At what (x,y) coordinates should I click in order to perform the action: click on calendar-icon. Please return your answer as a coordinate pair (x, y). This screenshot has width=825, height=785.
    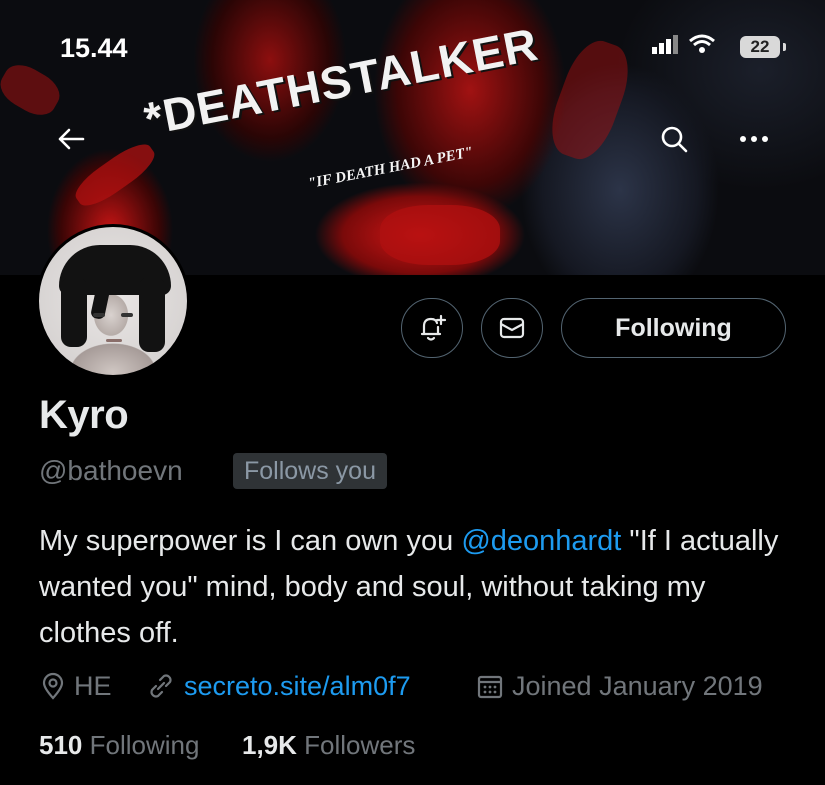
    Looking at the image, I should click on (490, 687).